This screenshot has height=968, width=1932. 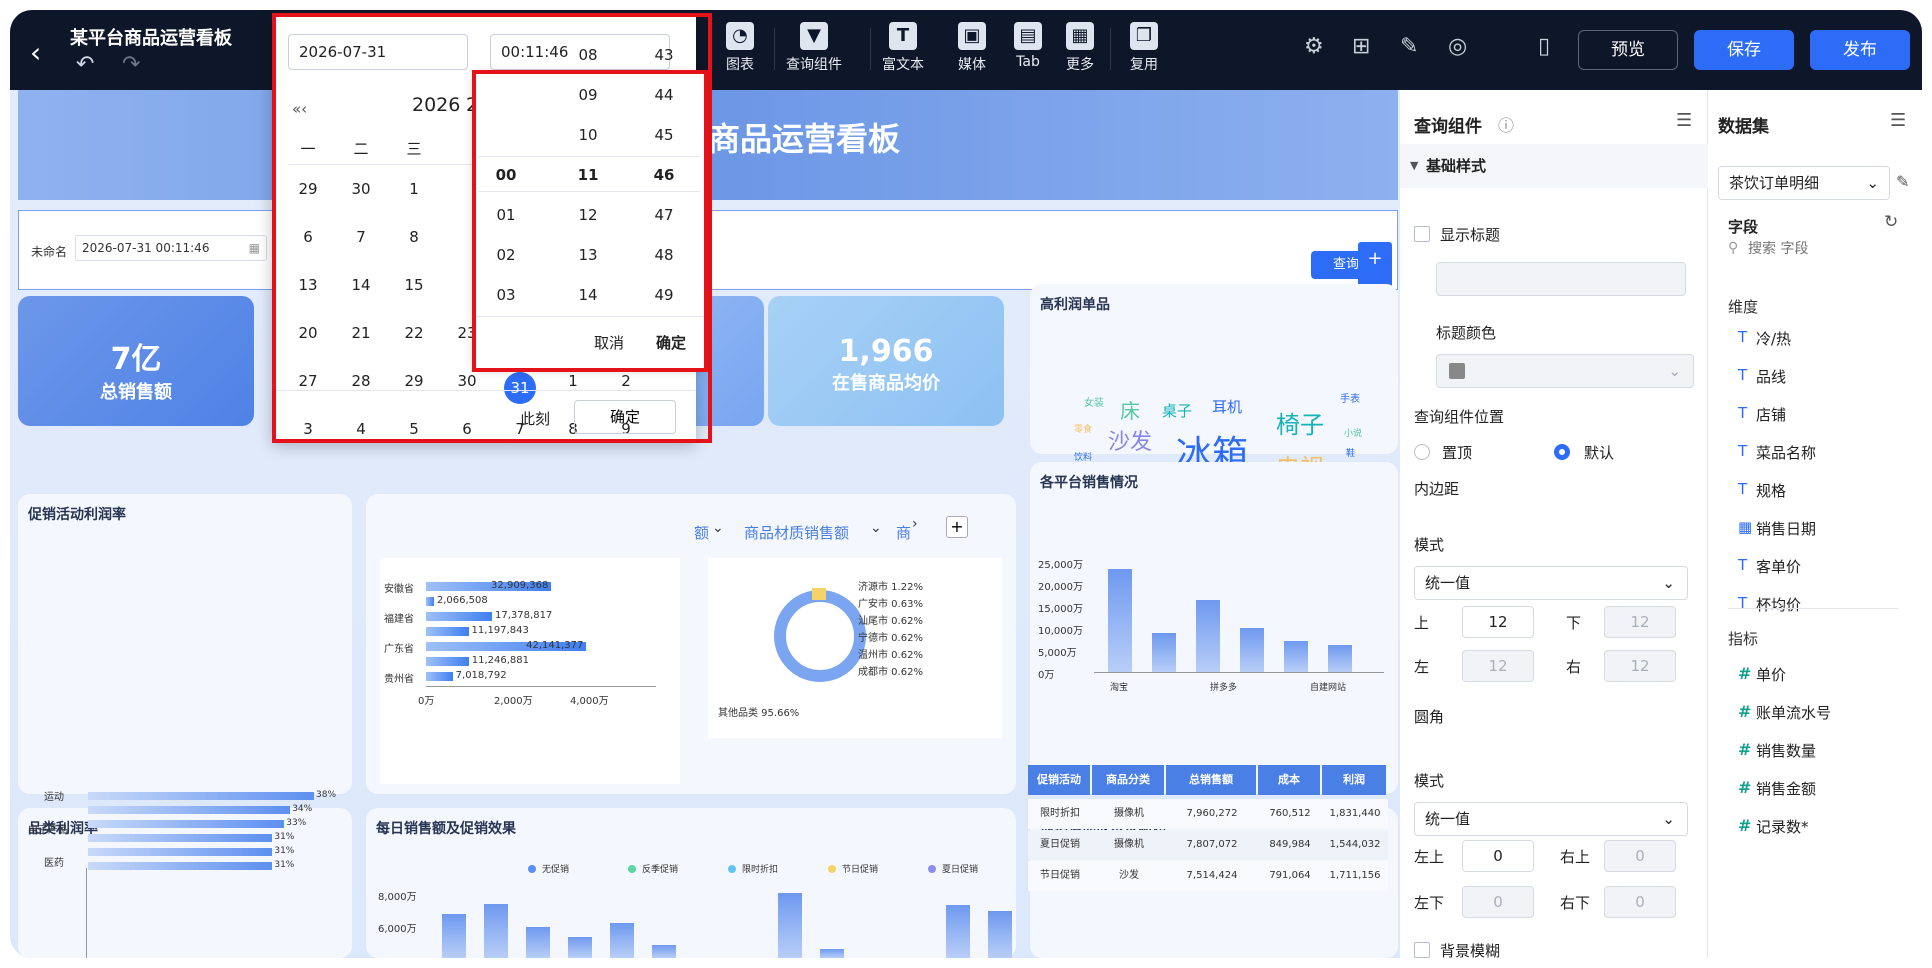 What do you see at coordinates (1177, 411) in the screenshot?
I see `word: 桌子` at bounding box center [1177, 411].